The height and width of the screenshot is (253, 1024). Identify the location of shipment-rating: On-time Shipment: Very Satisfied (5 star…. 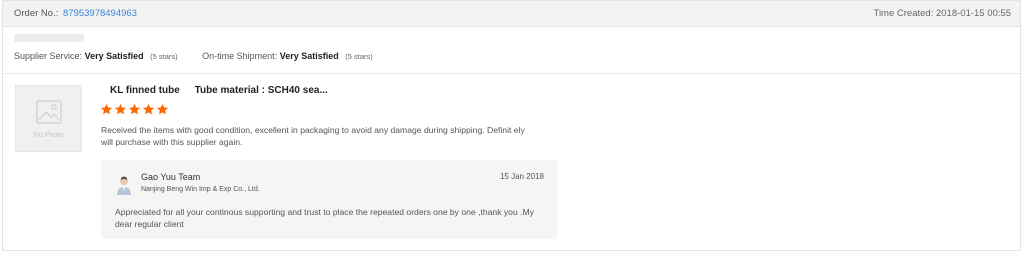
(287, 56).